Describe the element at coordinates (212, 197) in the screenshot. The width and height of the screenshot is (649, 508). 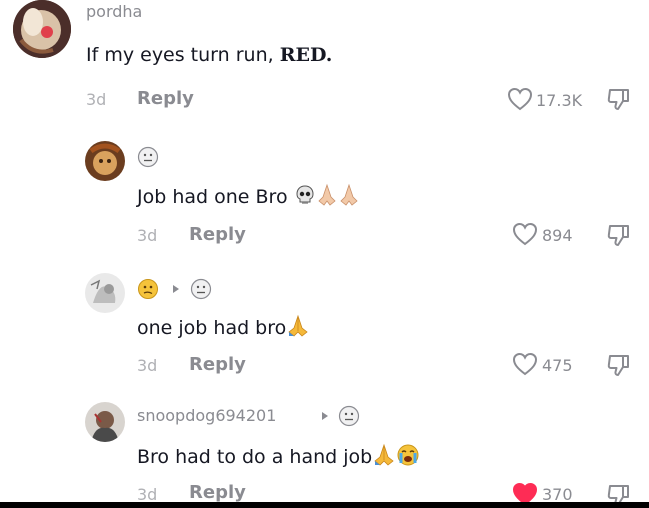
I see `comment-text-body: Job had one Bro` at that location.